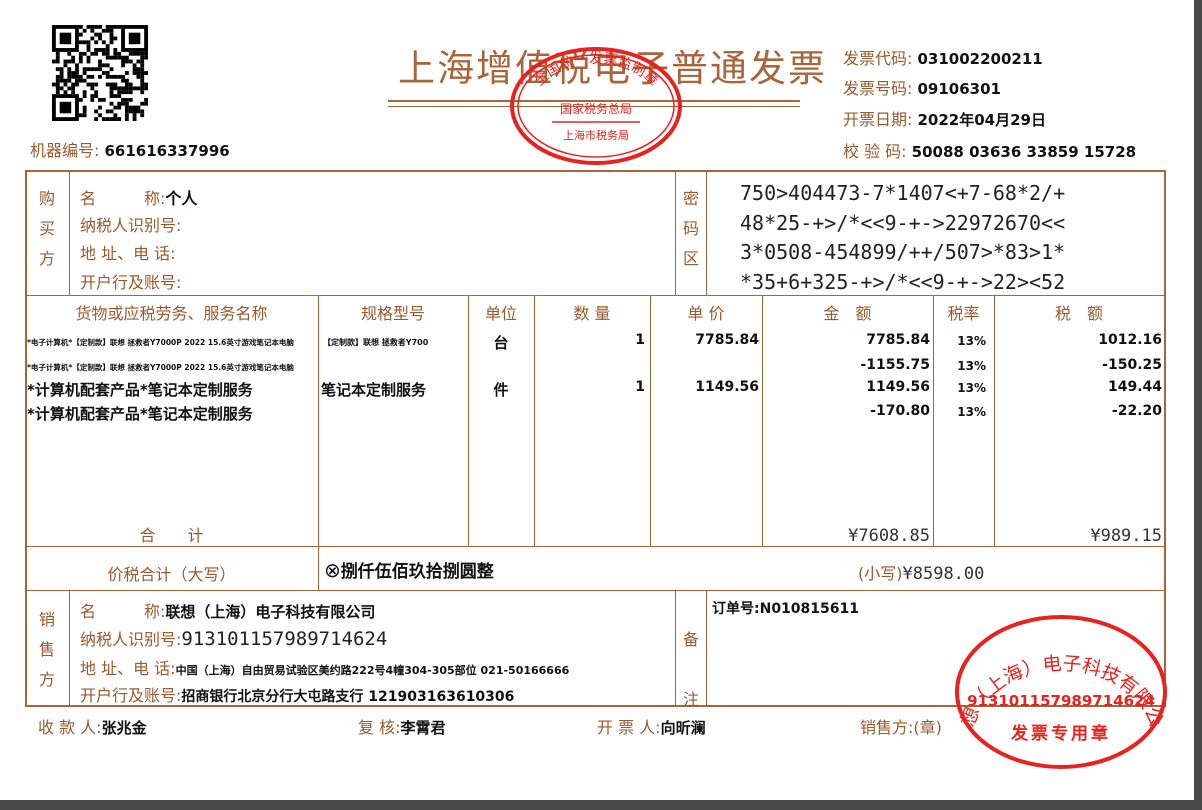 The image size is (1202, 810). What do you see at coordinates (898, 340) in the screenshot?
I see `item-amount: 7785.84` at bounding box center [898, 340].